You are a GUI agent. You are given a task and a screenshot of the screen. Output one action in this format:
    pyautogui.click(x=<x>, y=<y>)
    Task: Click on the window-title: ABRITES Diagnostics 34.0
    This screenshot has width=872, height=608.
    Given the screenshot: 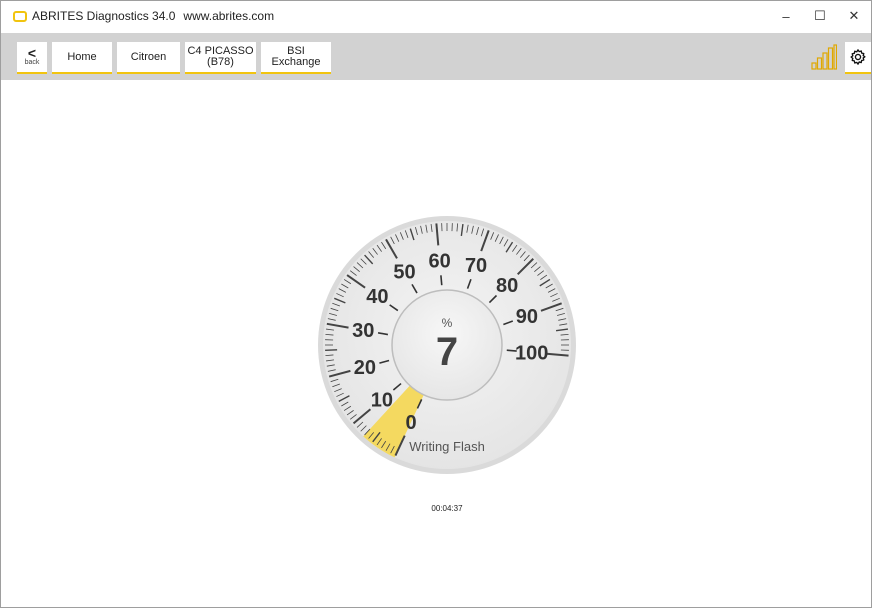 What is the action you would take?
    pyautogui.click(x=104, y=16)
    